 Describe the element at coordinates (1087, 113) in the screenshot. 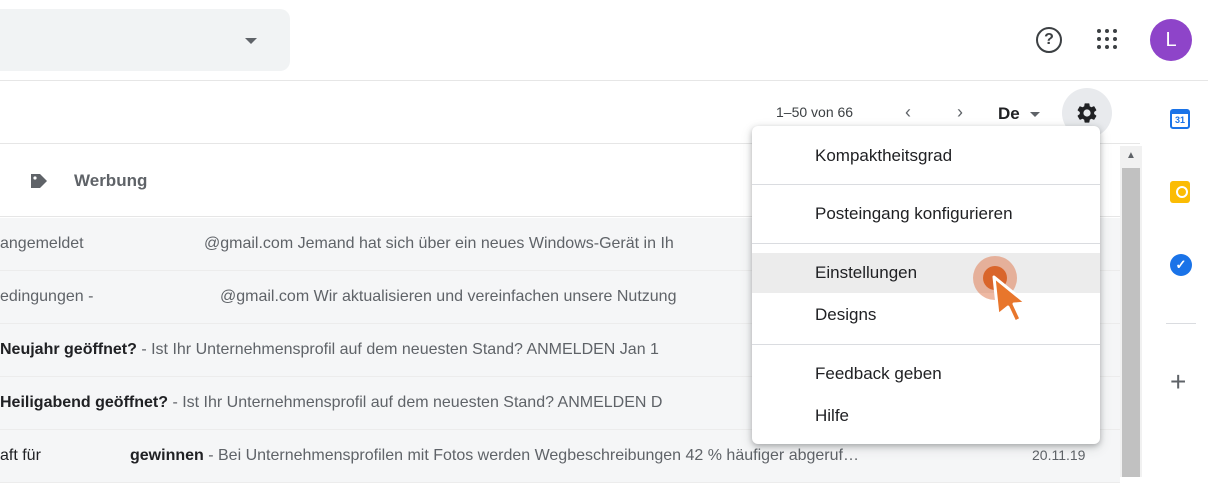

I see `gear-icon` at that location.